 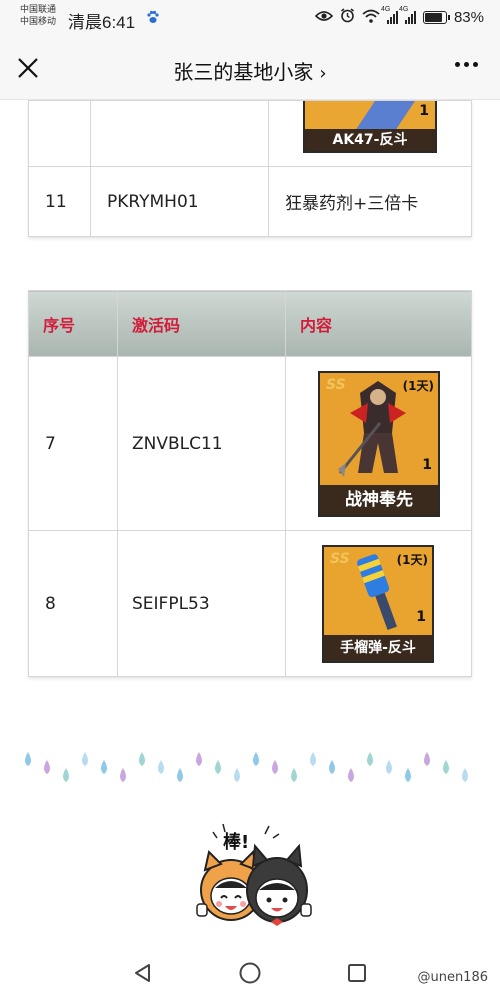 I want to click on back-button, so click(x=143, y=973).